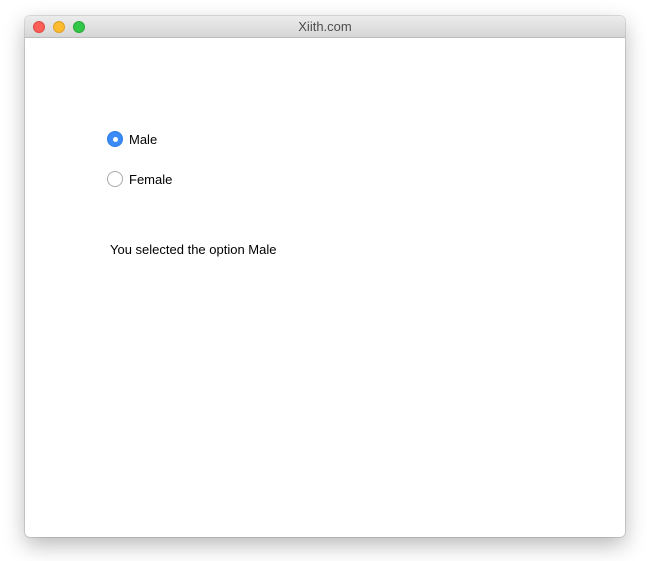 This screenshot has height=561, width=647. What do you see at coordinates (150, 179) in the screenshot?
I see `radio-label-female: Female` at bounding box center [150, 179].